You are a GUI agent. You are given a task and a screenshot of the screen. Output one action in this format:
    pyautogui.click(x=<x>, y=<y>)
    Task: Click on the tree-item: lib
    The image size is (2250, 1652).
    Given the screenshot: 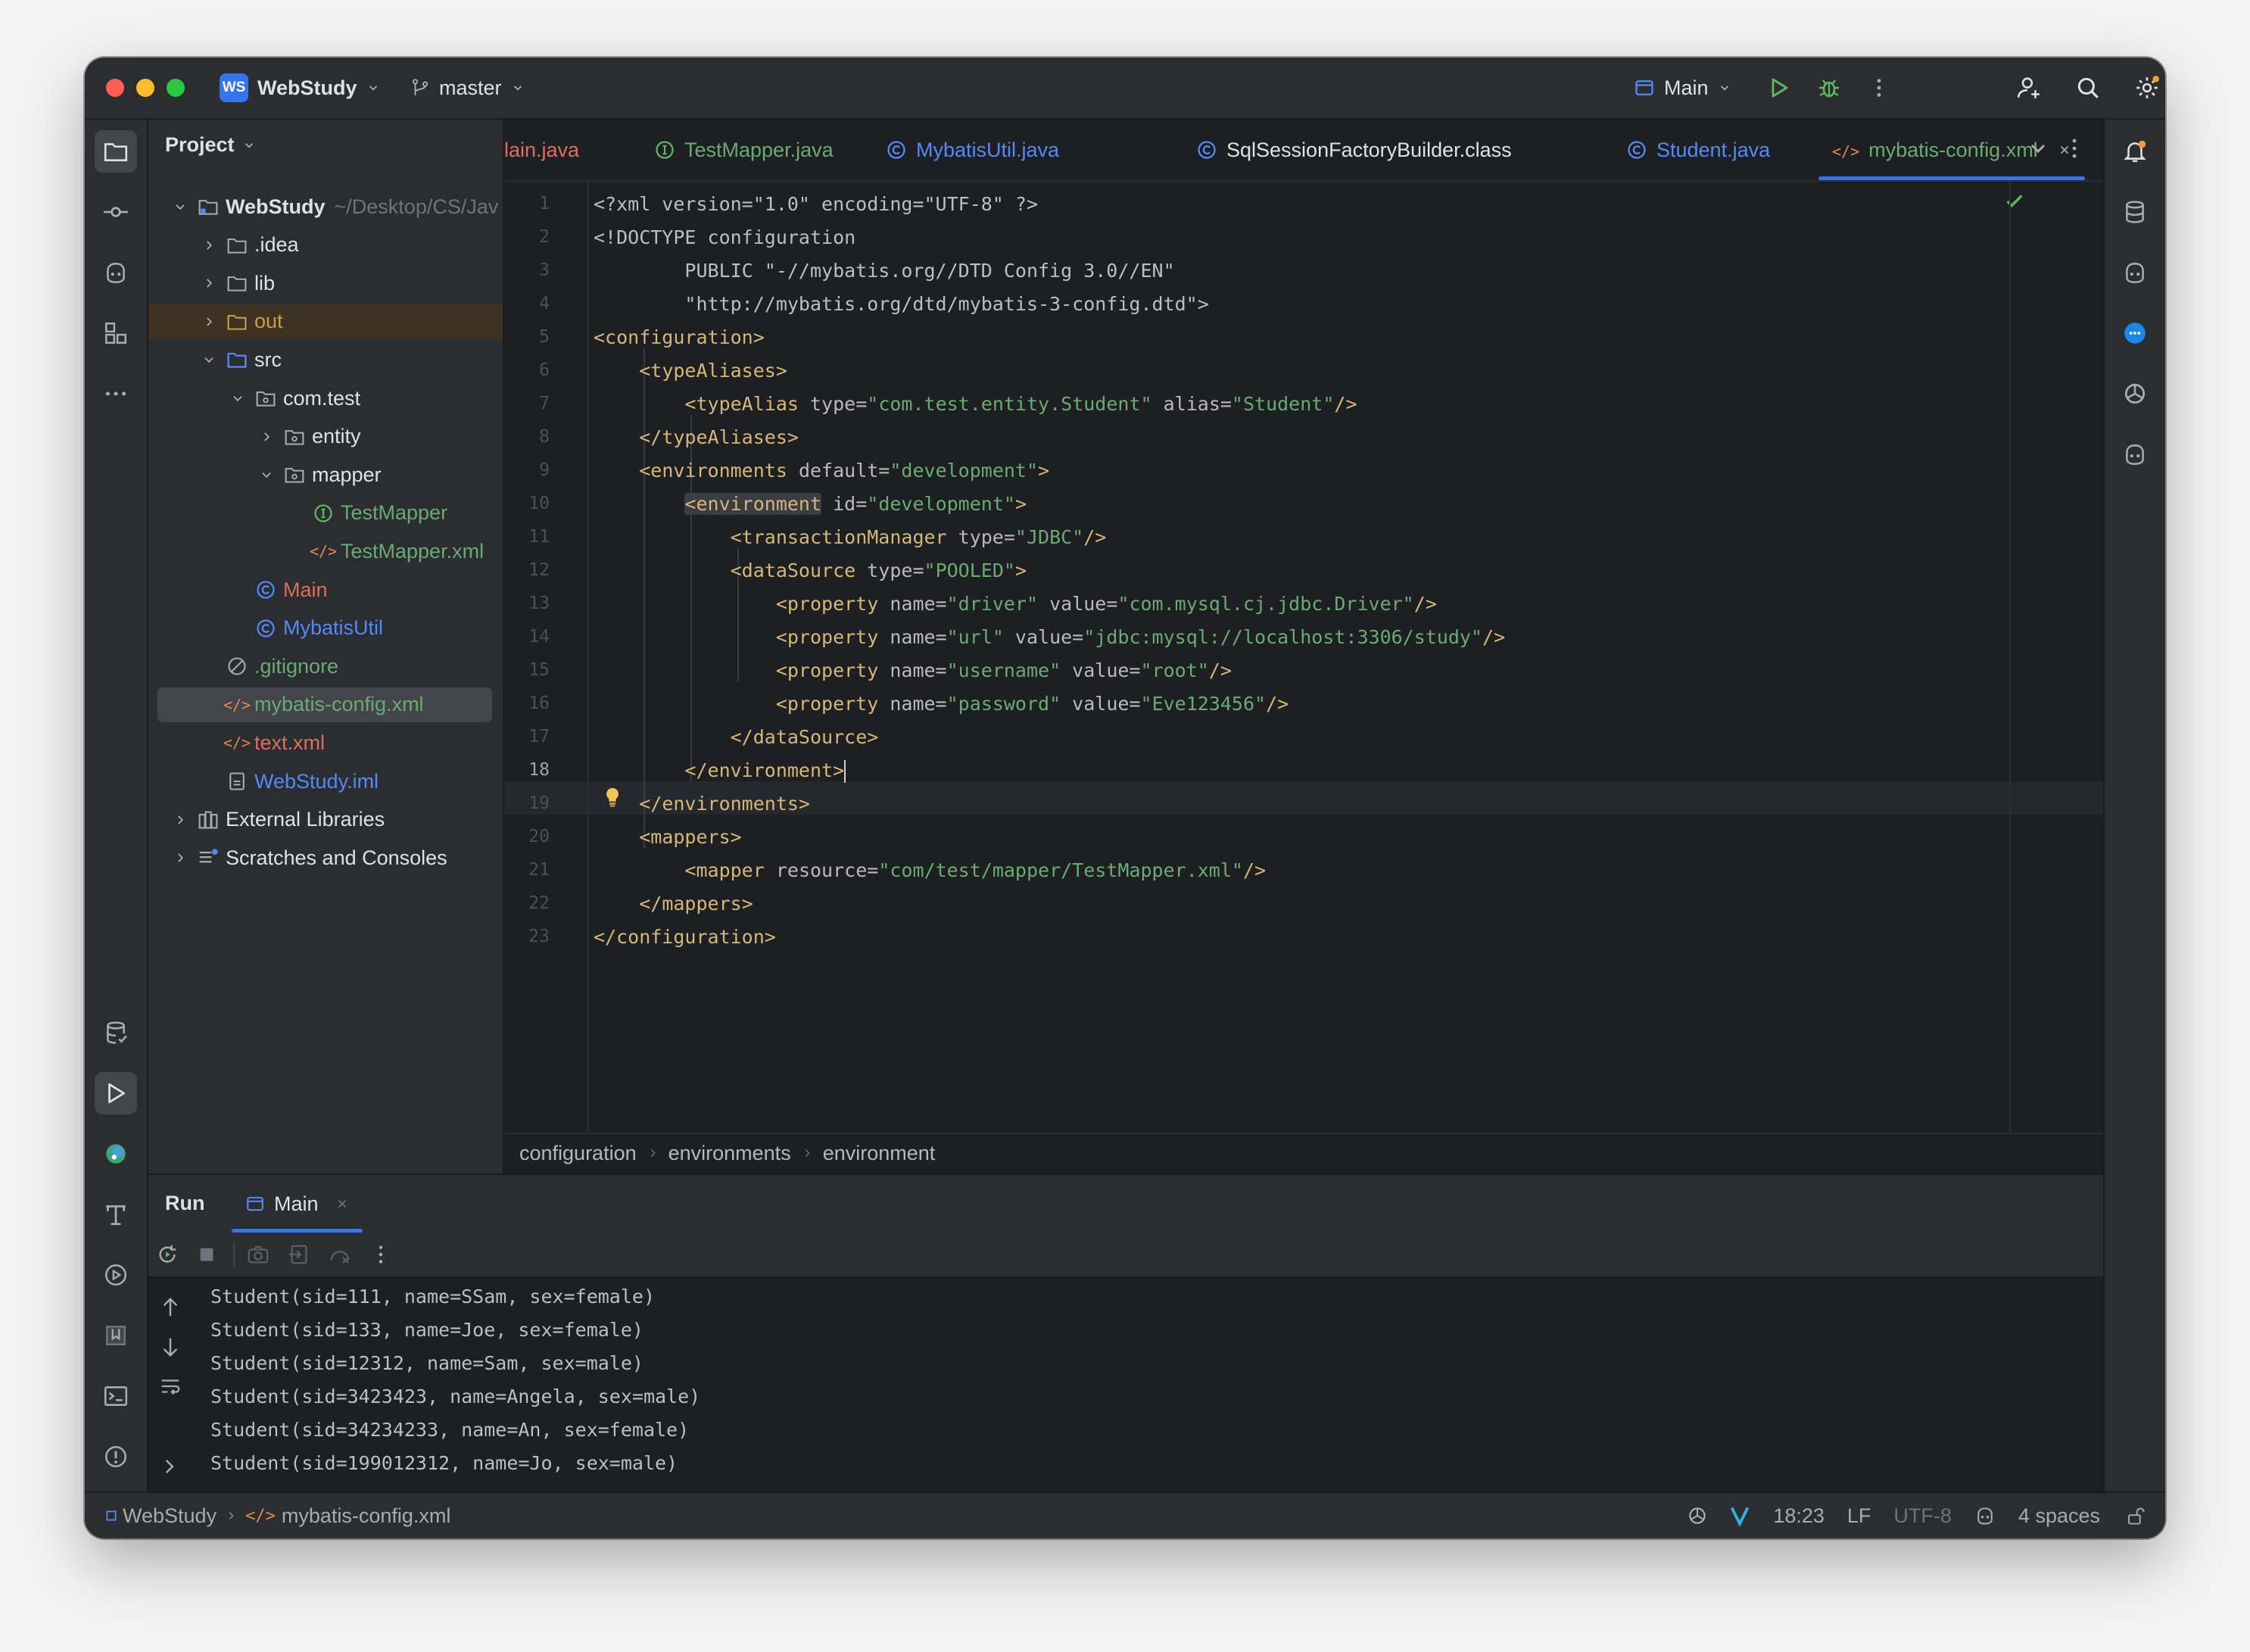 What is the action you would take?
    pyautogui.click(x=325, y=283)
    